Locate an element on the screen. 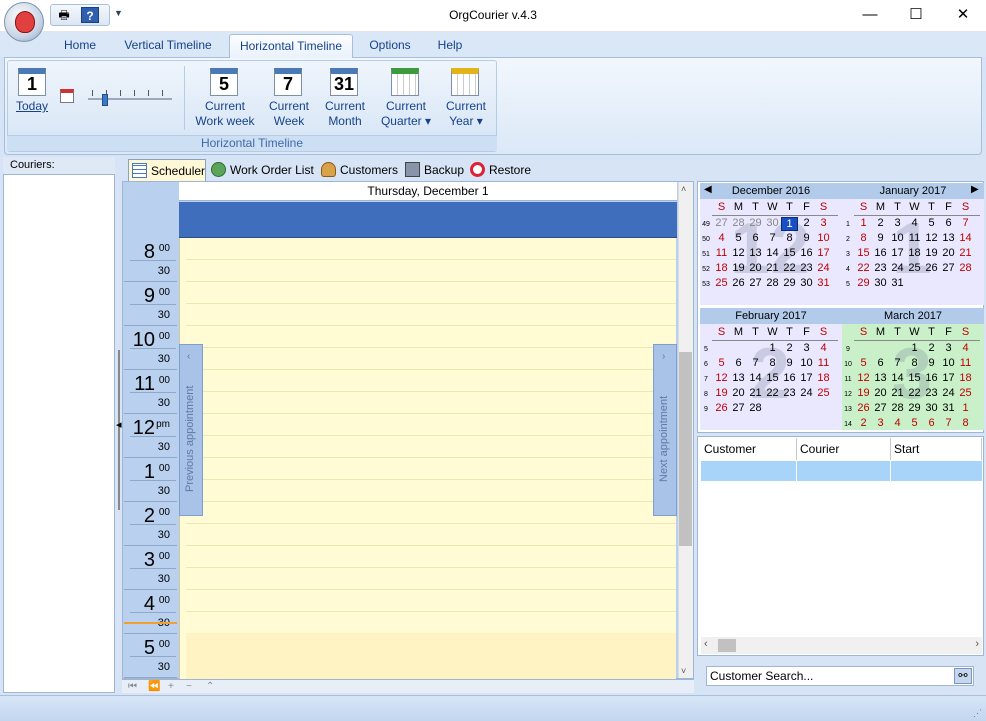 Image resolution: width=986 pixels, height=721 pixels. scroll-up-icon: ˄ is located at coordinates (683, 189).